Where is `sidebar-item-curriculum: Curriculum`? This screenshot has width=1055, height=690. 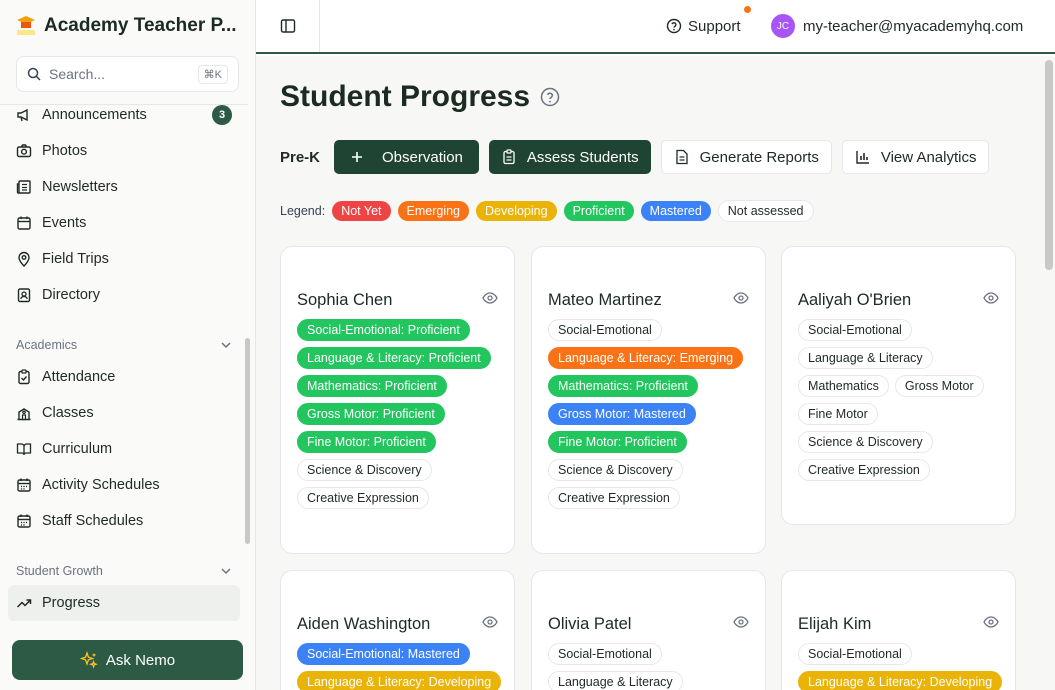 sidebar-item-curriculum: Curriculum is located at coordinates (124, 449).